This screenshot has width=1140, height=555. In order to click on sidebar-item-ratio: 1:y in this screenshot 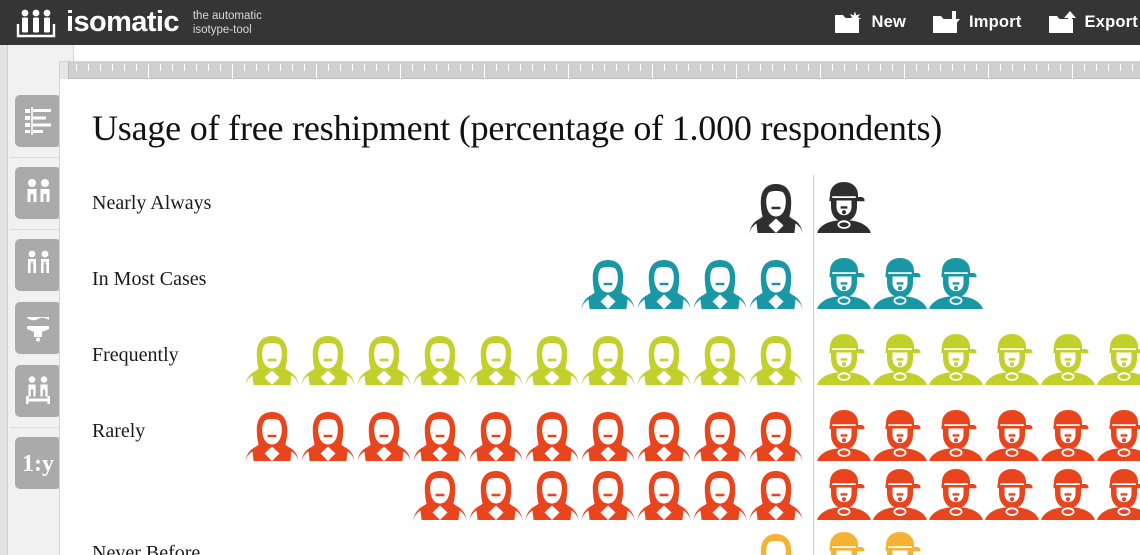, I will do `click(38, 463)`.